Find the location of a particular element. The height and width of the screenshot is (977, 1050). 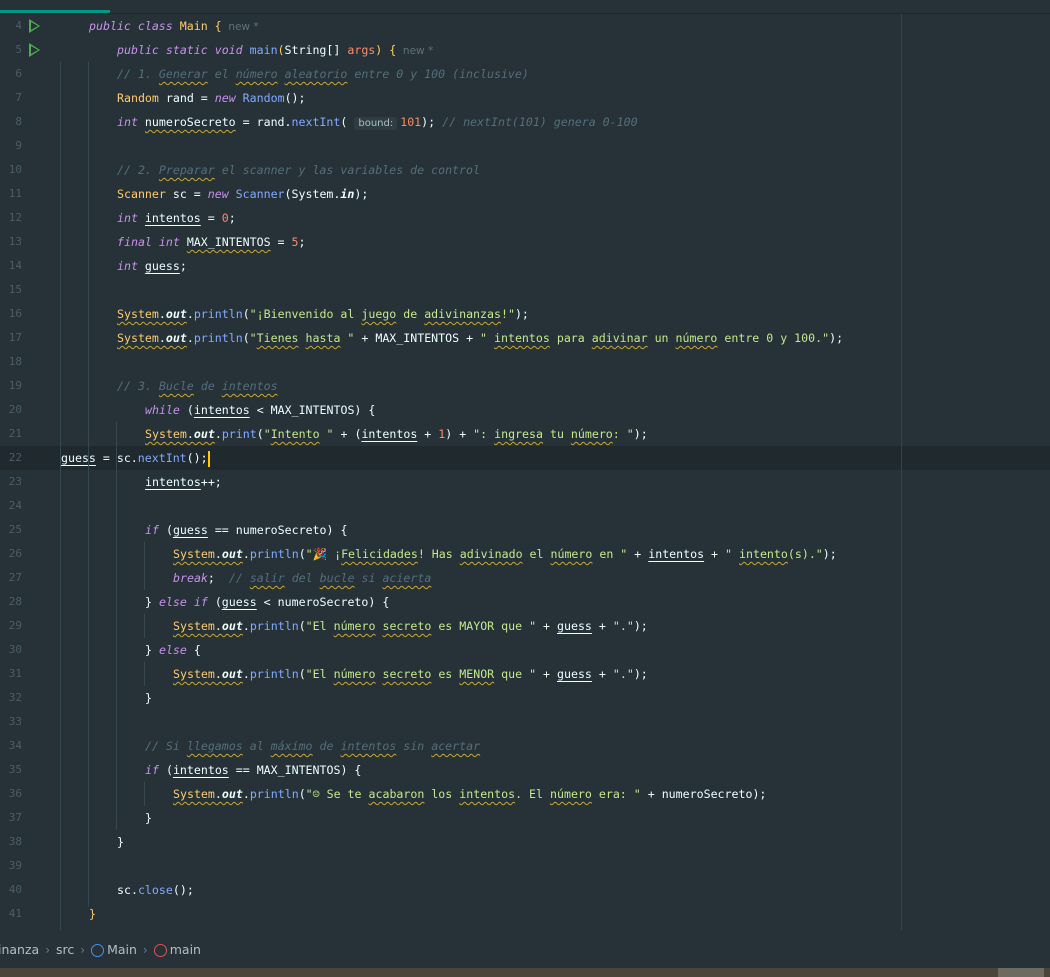

code-line: 30} else { is located at coordinates (525, 650).